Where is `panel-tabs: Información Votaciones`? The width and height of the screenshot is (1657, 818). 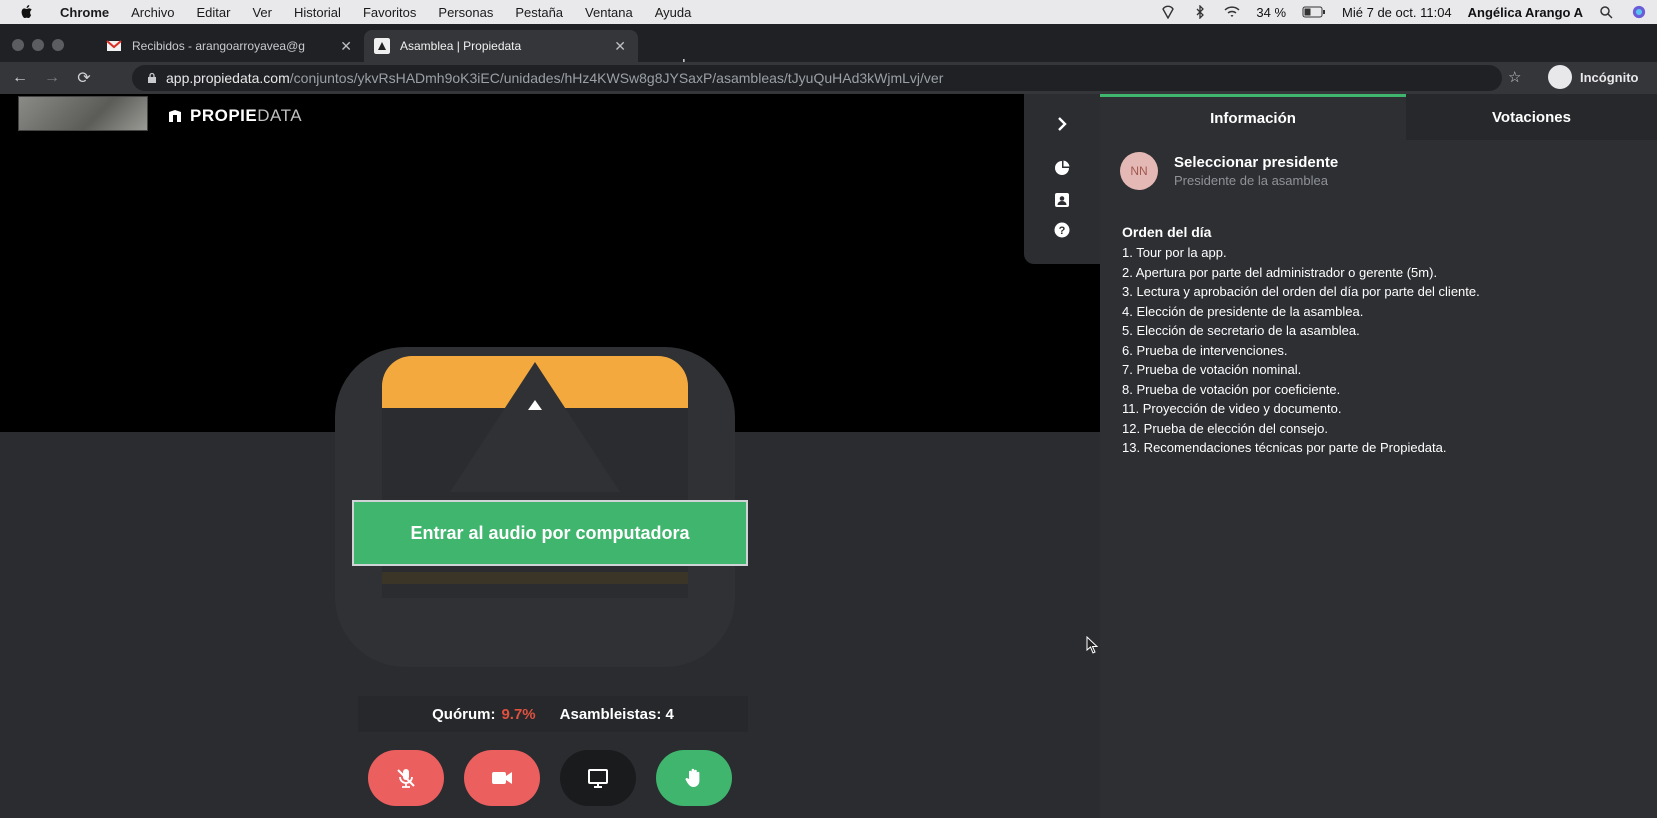 panel-tabs: Información Votaciones is located at coordinates (1378, 117).